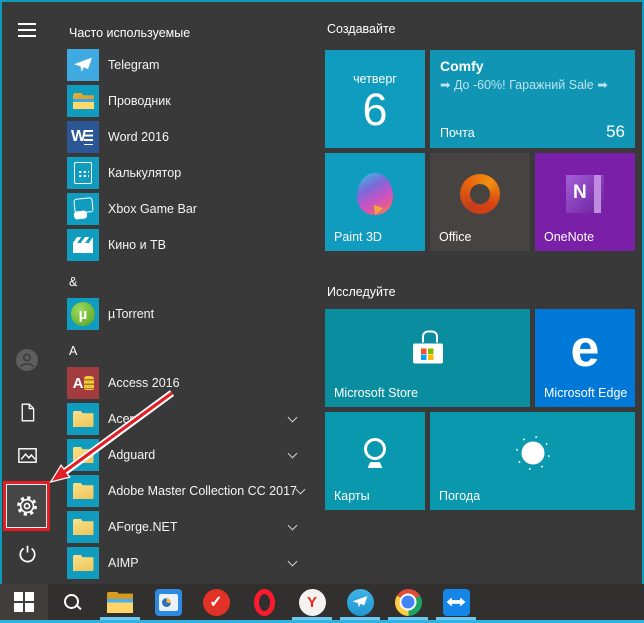  What do you see at coordinates (138, 137) in the screenshot?
I see `app-label: Word 2016` at bounding box center [138, 137].